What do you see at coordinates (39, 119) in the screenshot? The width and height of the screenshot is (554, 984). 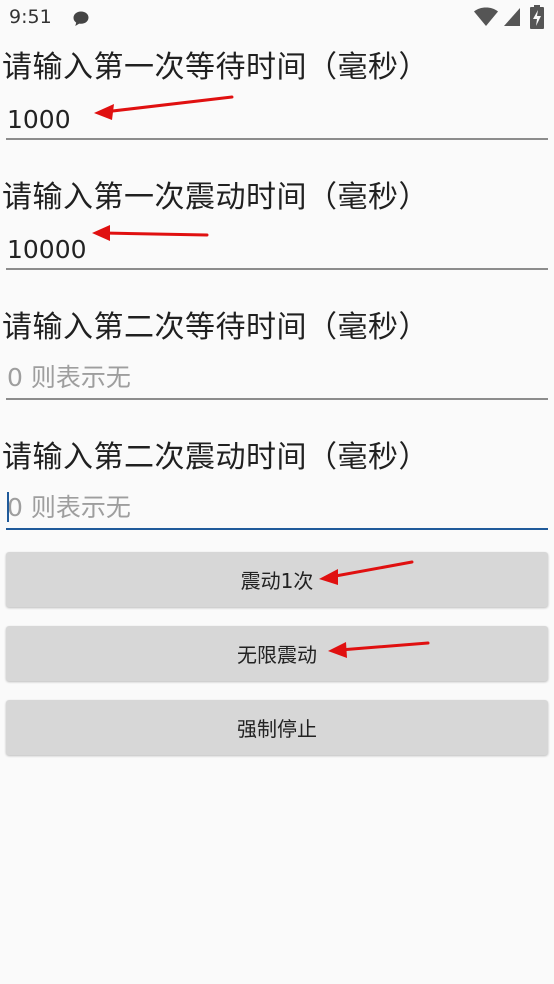 I see `first-wait-time-value: 1000` at bounding box center [39, 119].